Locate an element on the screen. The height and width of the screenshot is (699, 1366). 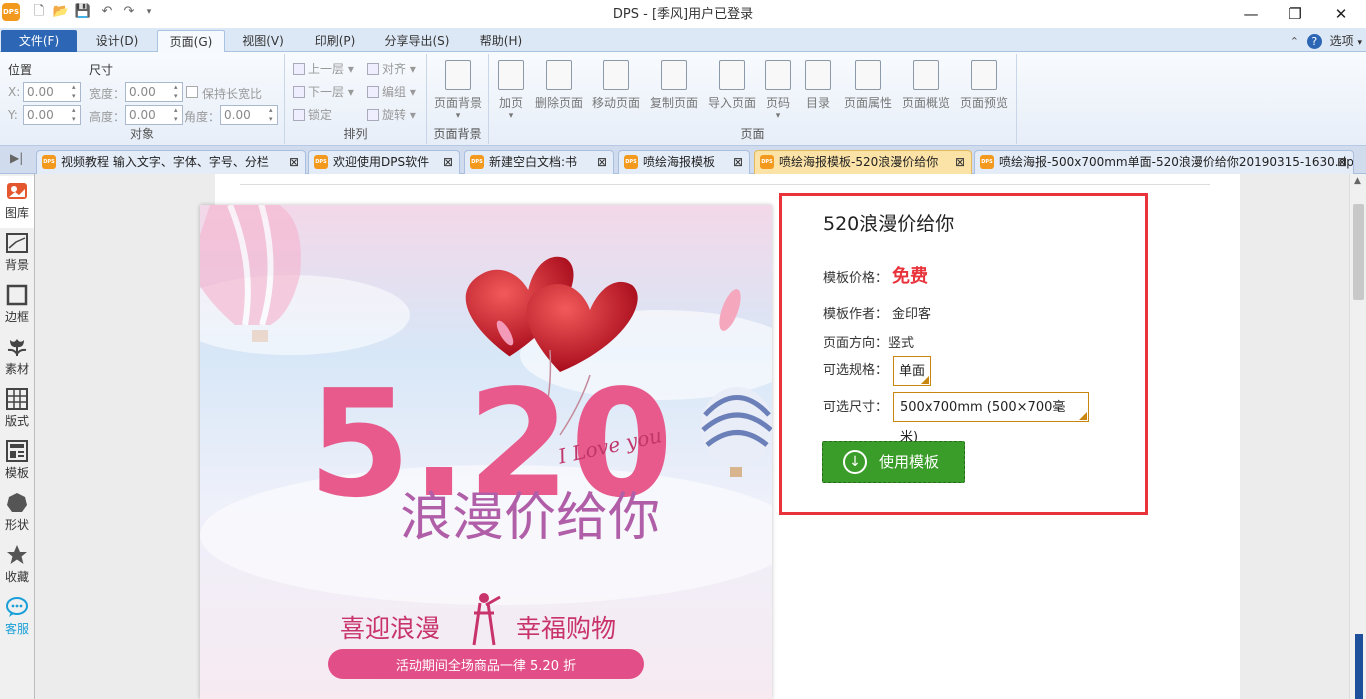
y-label: Y: is located at coordinates (13, 115).